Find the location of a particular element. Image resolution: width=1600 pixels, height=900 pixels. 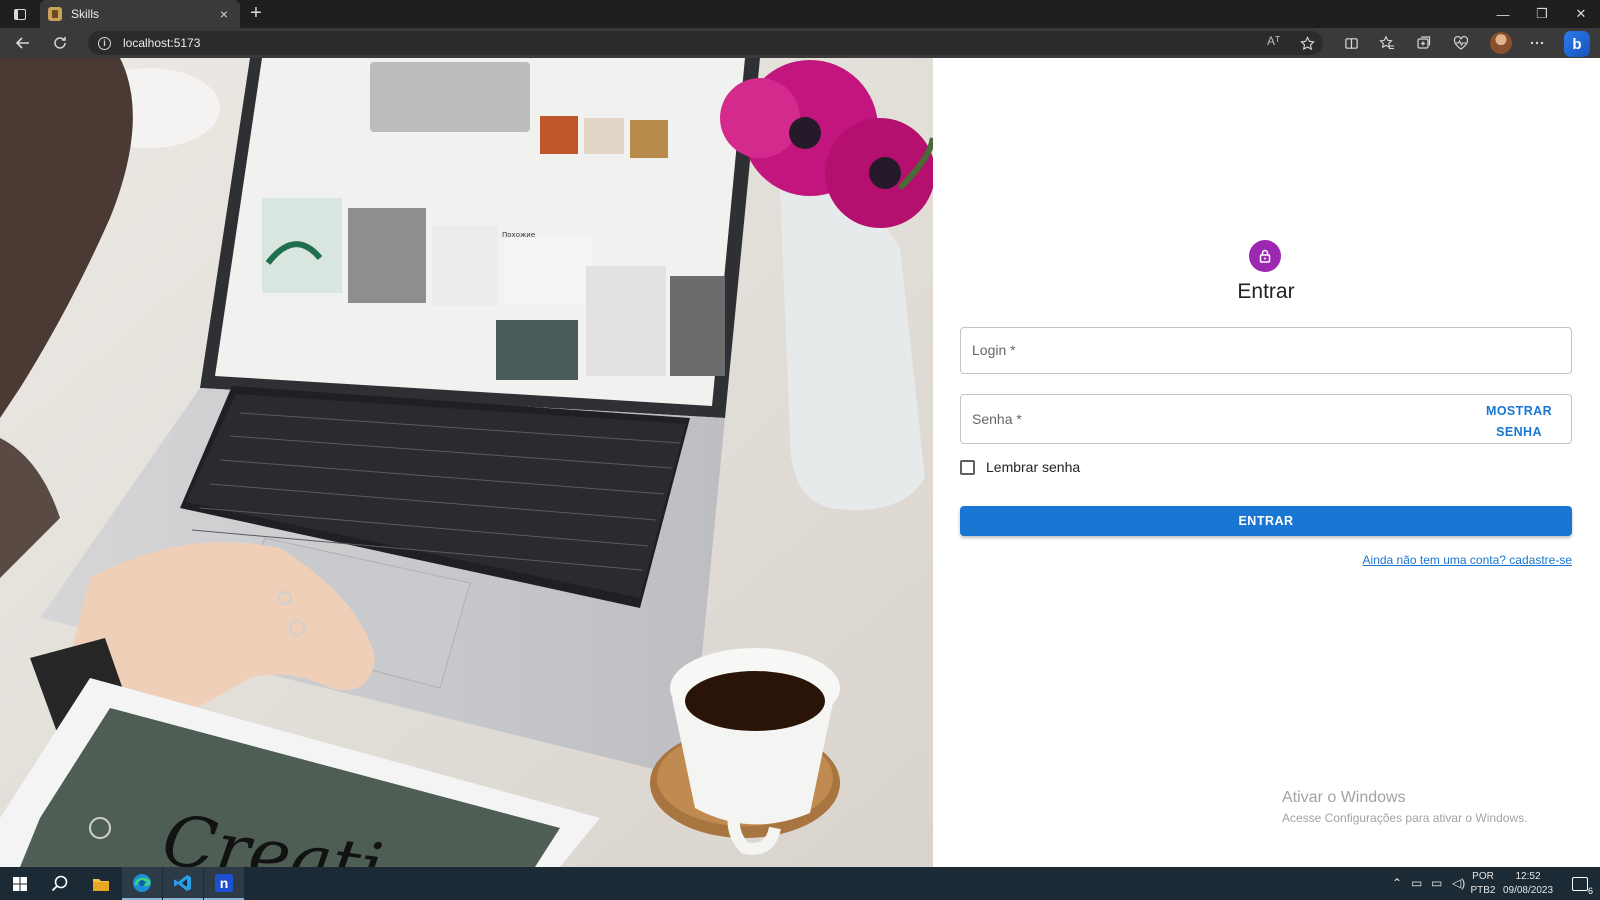

meet-now-icon: ▭ is located at coordinates (1416, 883).